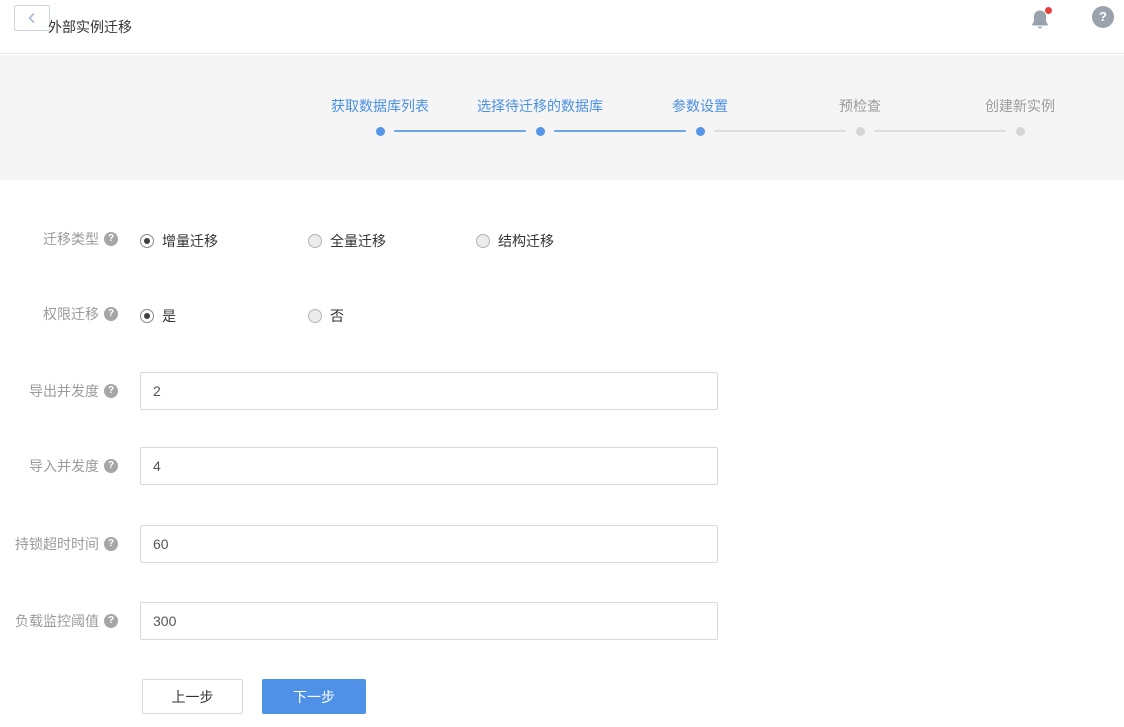 Image resolution: width=1124 pixels, height=727 pixels. I want to click on load-threshold-label: 负载监控阈值 ?, so click(59, 621).